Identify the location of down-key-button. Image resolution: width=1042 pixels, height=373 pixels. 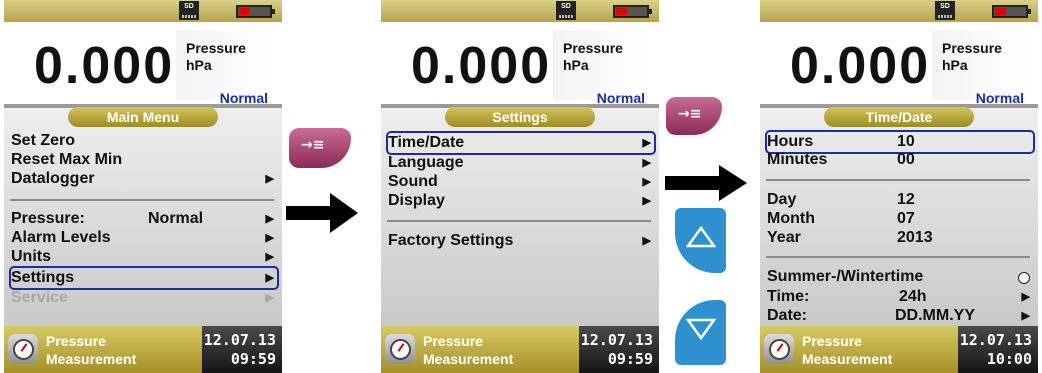
(700, 332).